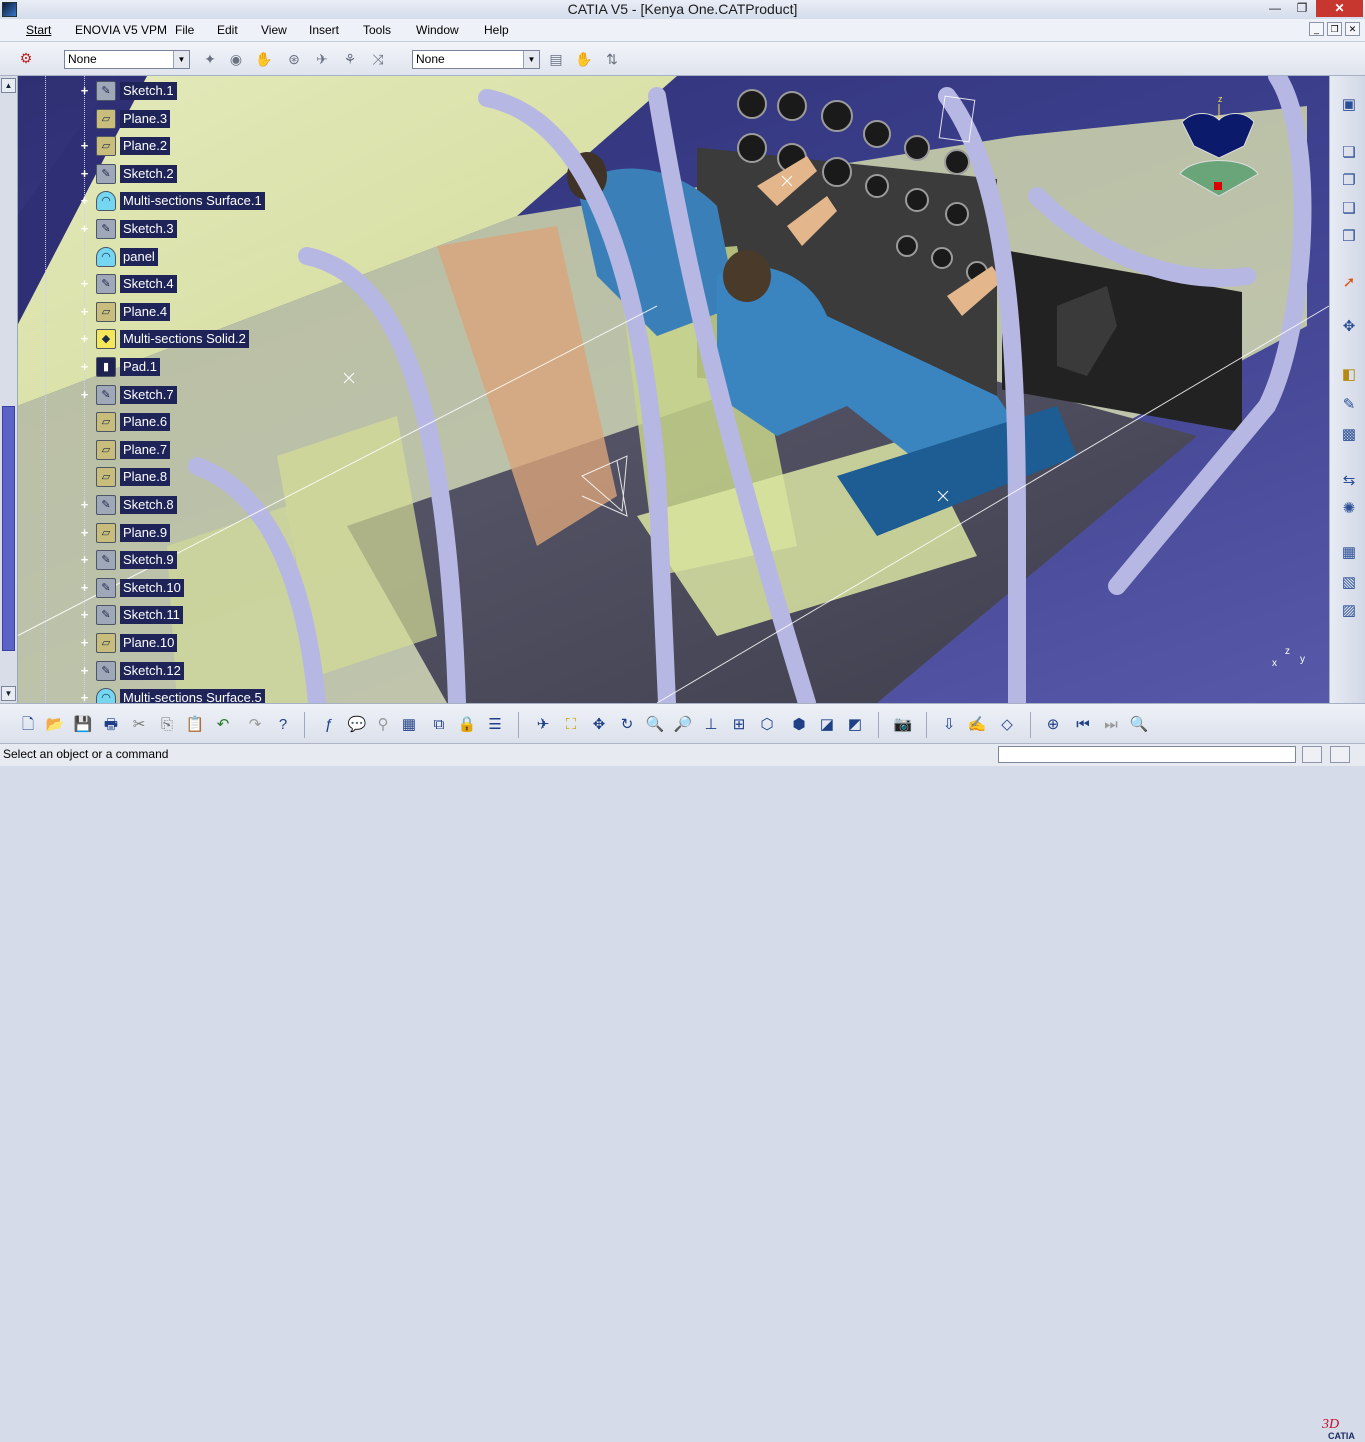  I want to click on tree-node-label: Sketch.4, so click(148, 284).